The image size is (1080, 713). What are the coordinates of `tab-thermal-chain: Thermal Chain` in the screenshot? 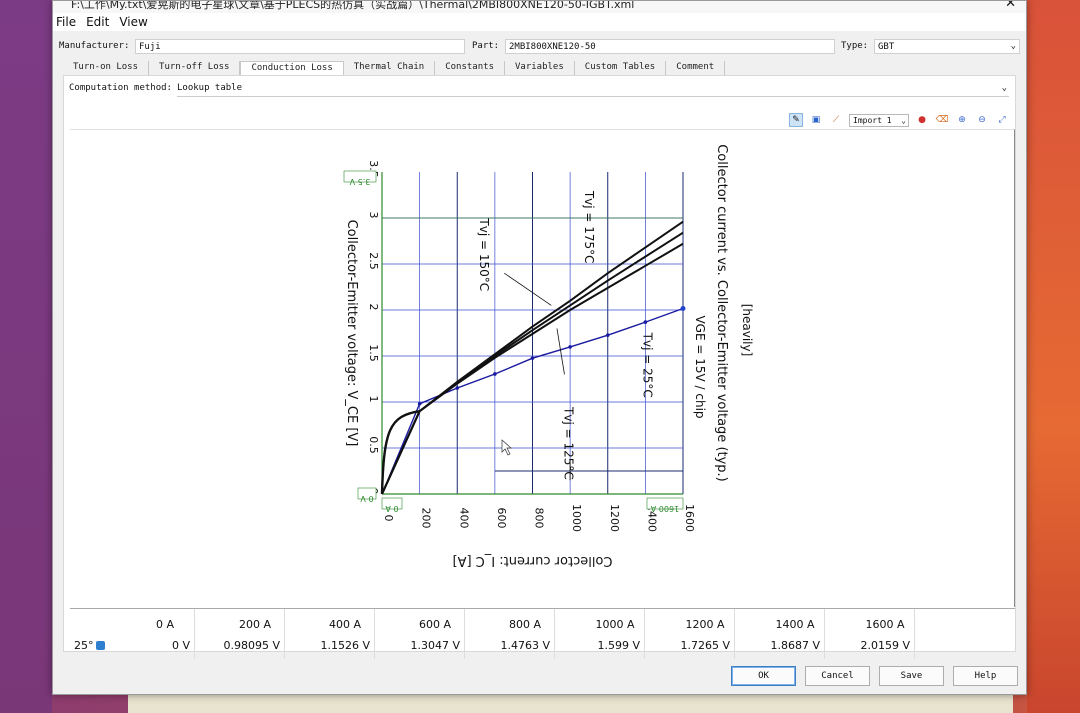 It's located at (390, 68).